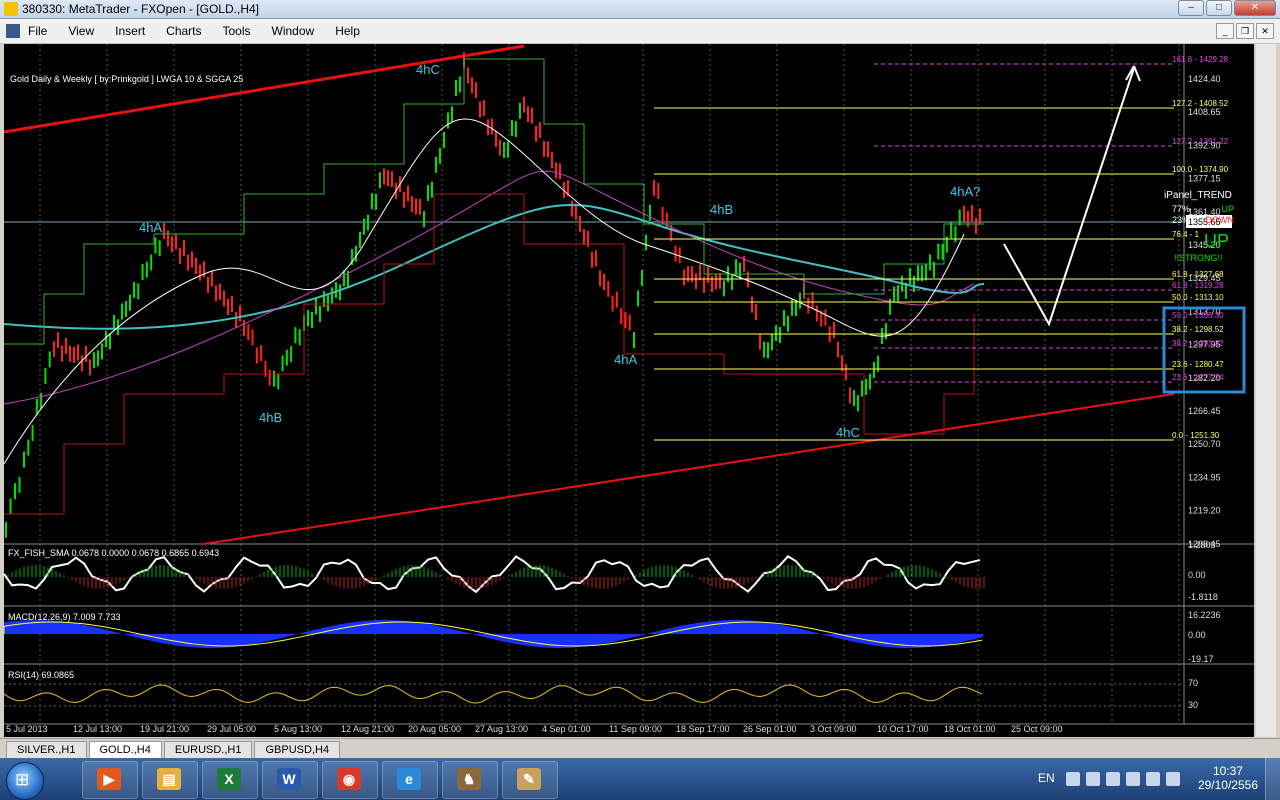  Describe the element at coordinates (27, 729) in the screenshot. I see `time-axis-label: 5 Jul 2013` at that location.